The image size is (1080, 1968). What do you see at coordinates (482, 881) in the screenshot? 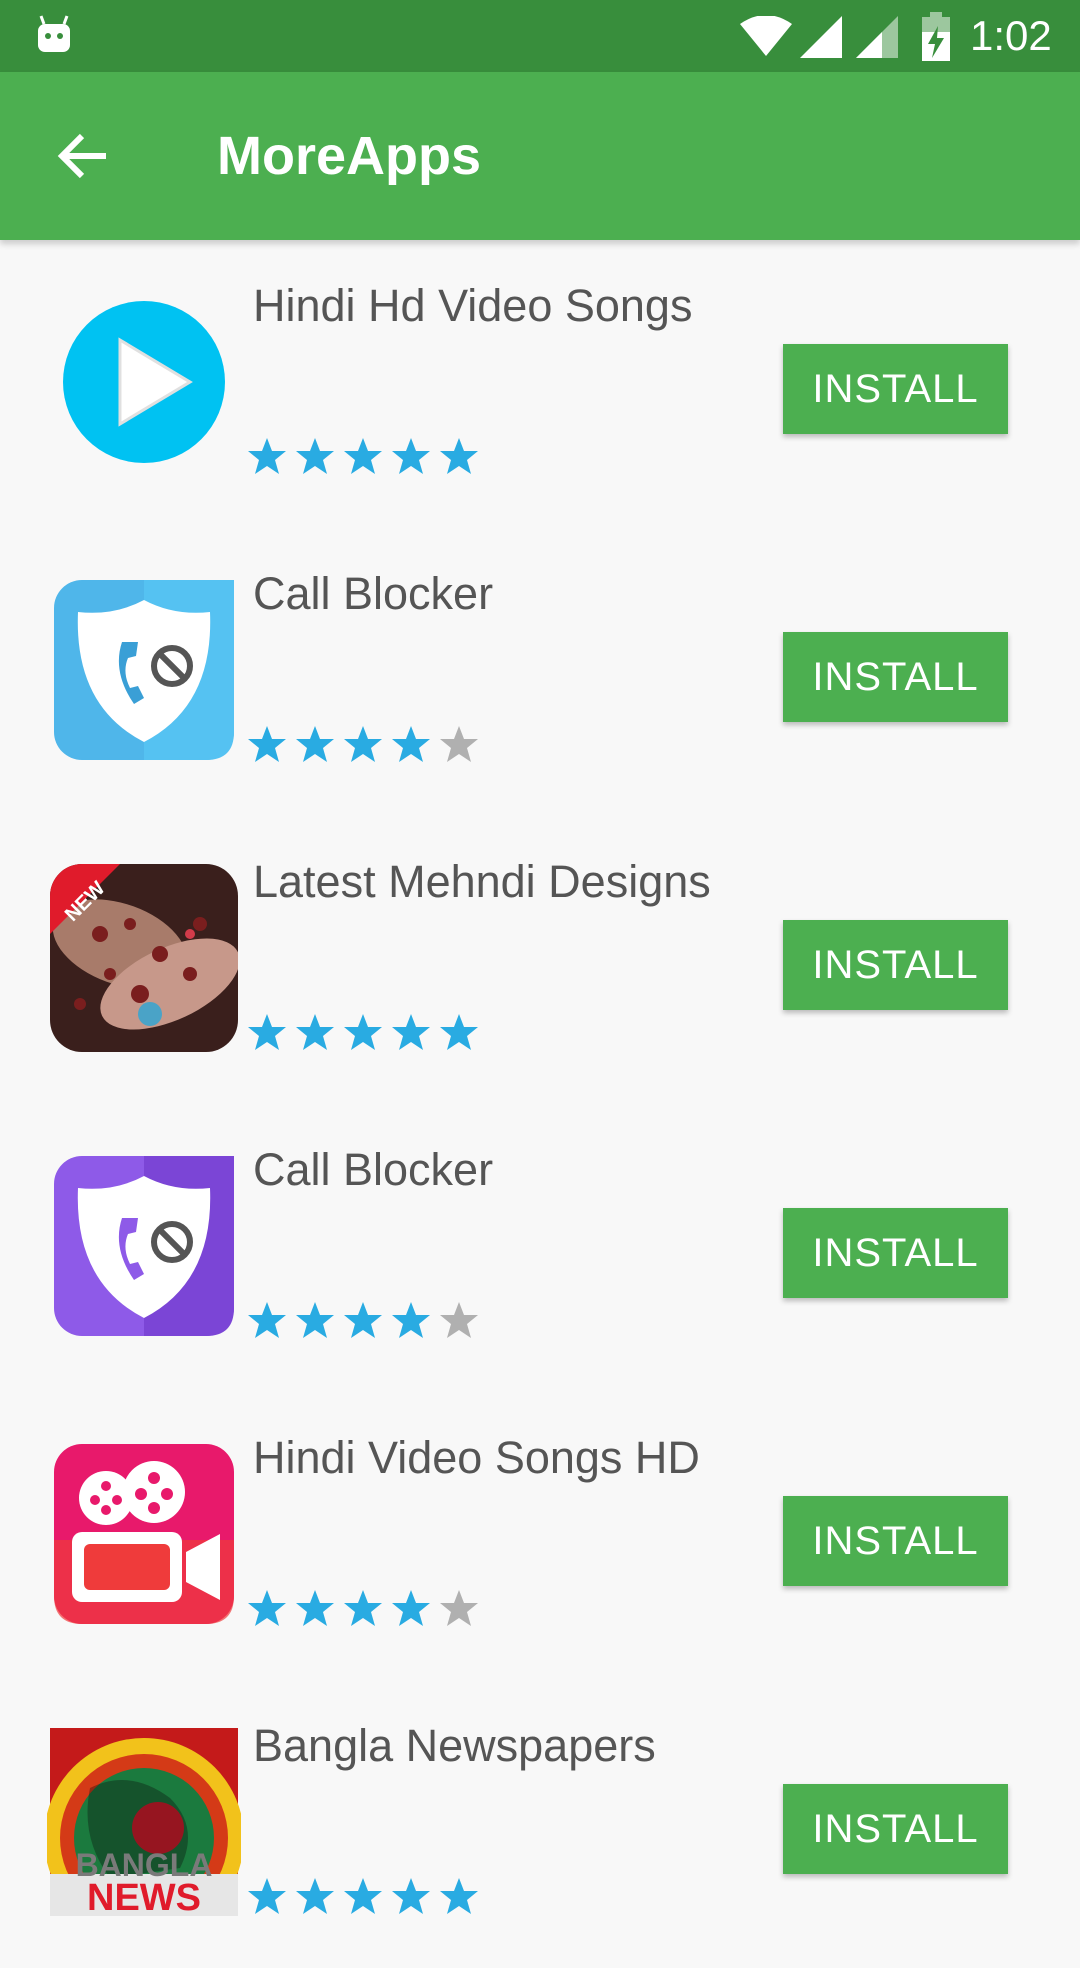
I see `app-name: Latest Mehndi Designs` at bounding box center [482, 881].